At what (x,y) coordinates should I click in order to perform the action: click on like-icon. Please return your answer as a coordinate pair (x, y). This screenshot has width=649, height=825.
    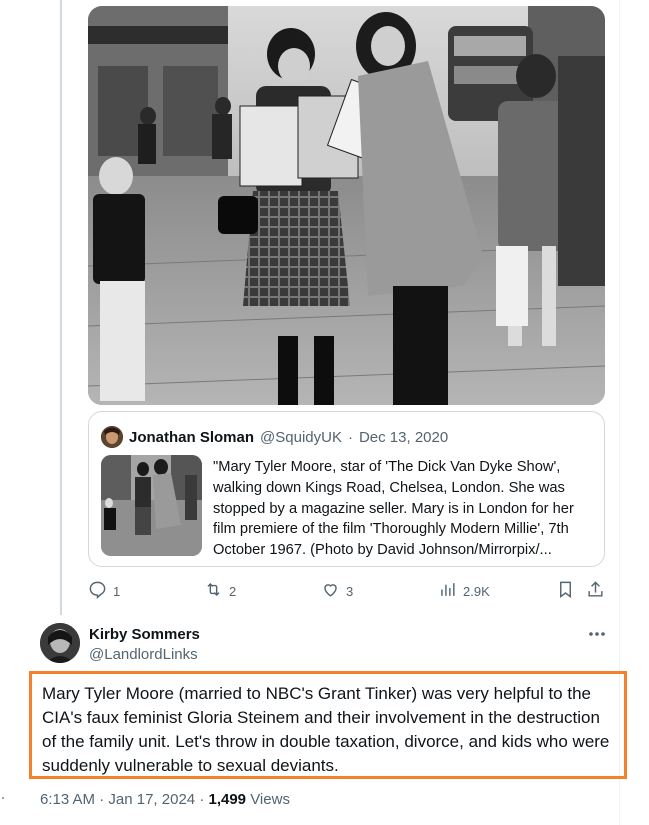
    Looking at the image, I should click on (330, 591).